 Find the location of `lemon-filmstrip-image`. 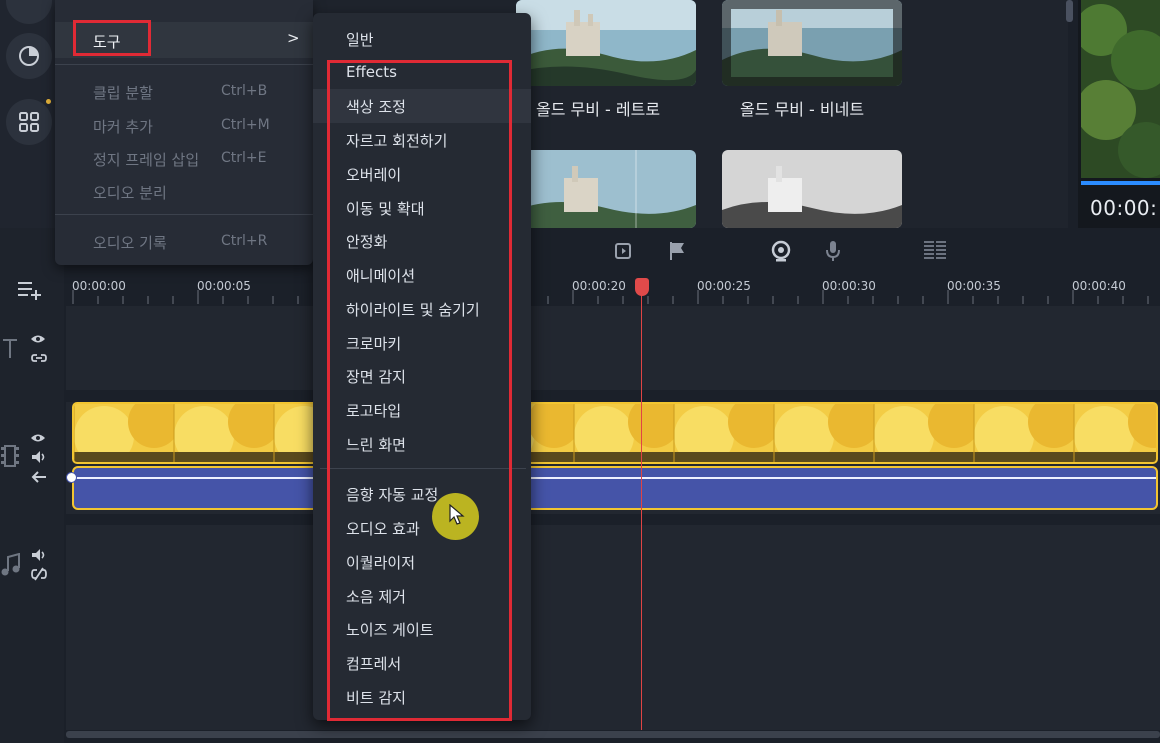

lemon-filmstrip-image is located at coordinates (615, 433).